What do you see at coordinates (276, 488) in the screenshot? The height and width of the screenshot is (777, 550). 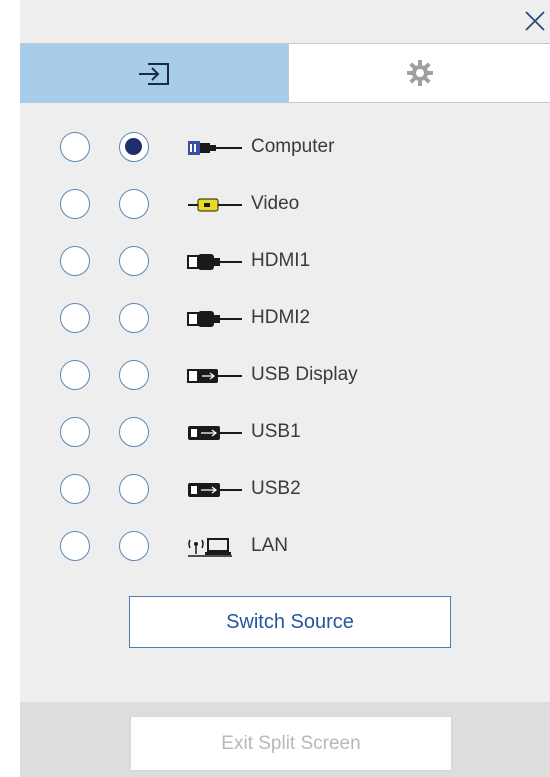 I see `source-label: USB2` at bounding box center [276, 488].